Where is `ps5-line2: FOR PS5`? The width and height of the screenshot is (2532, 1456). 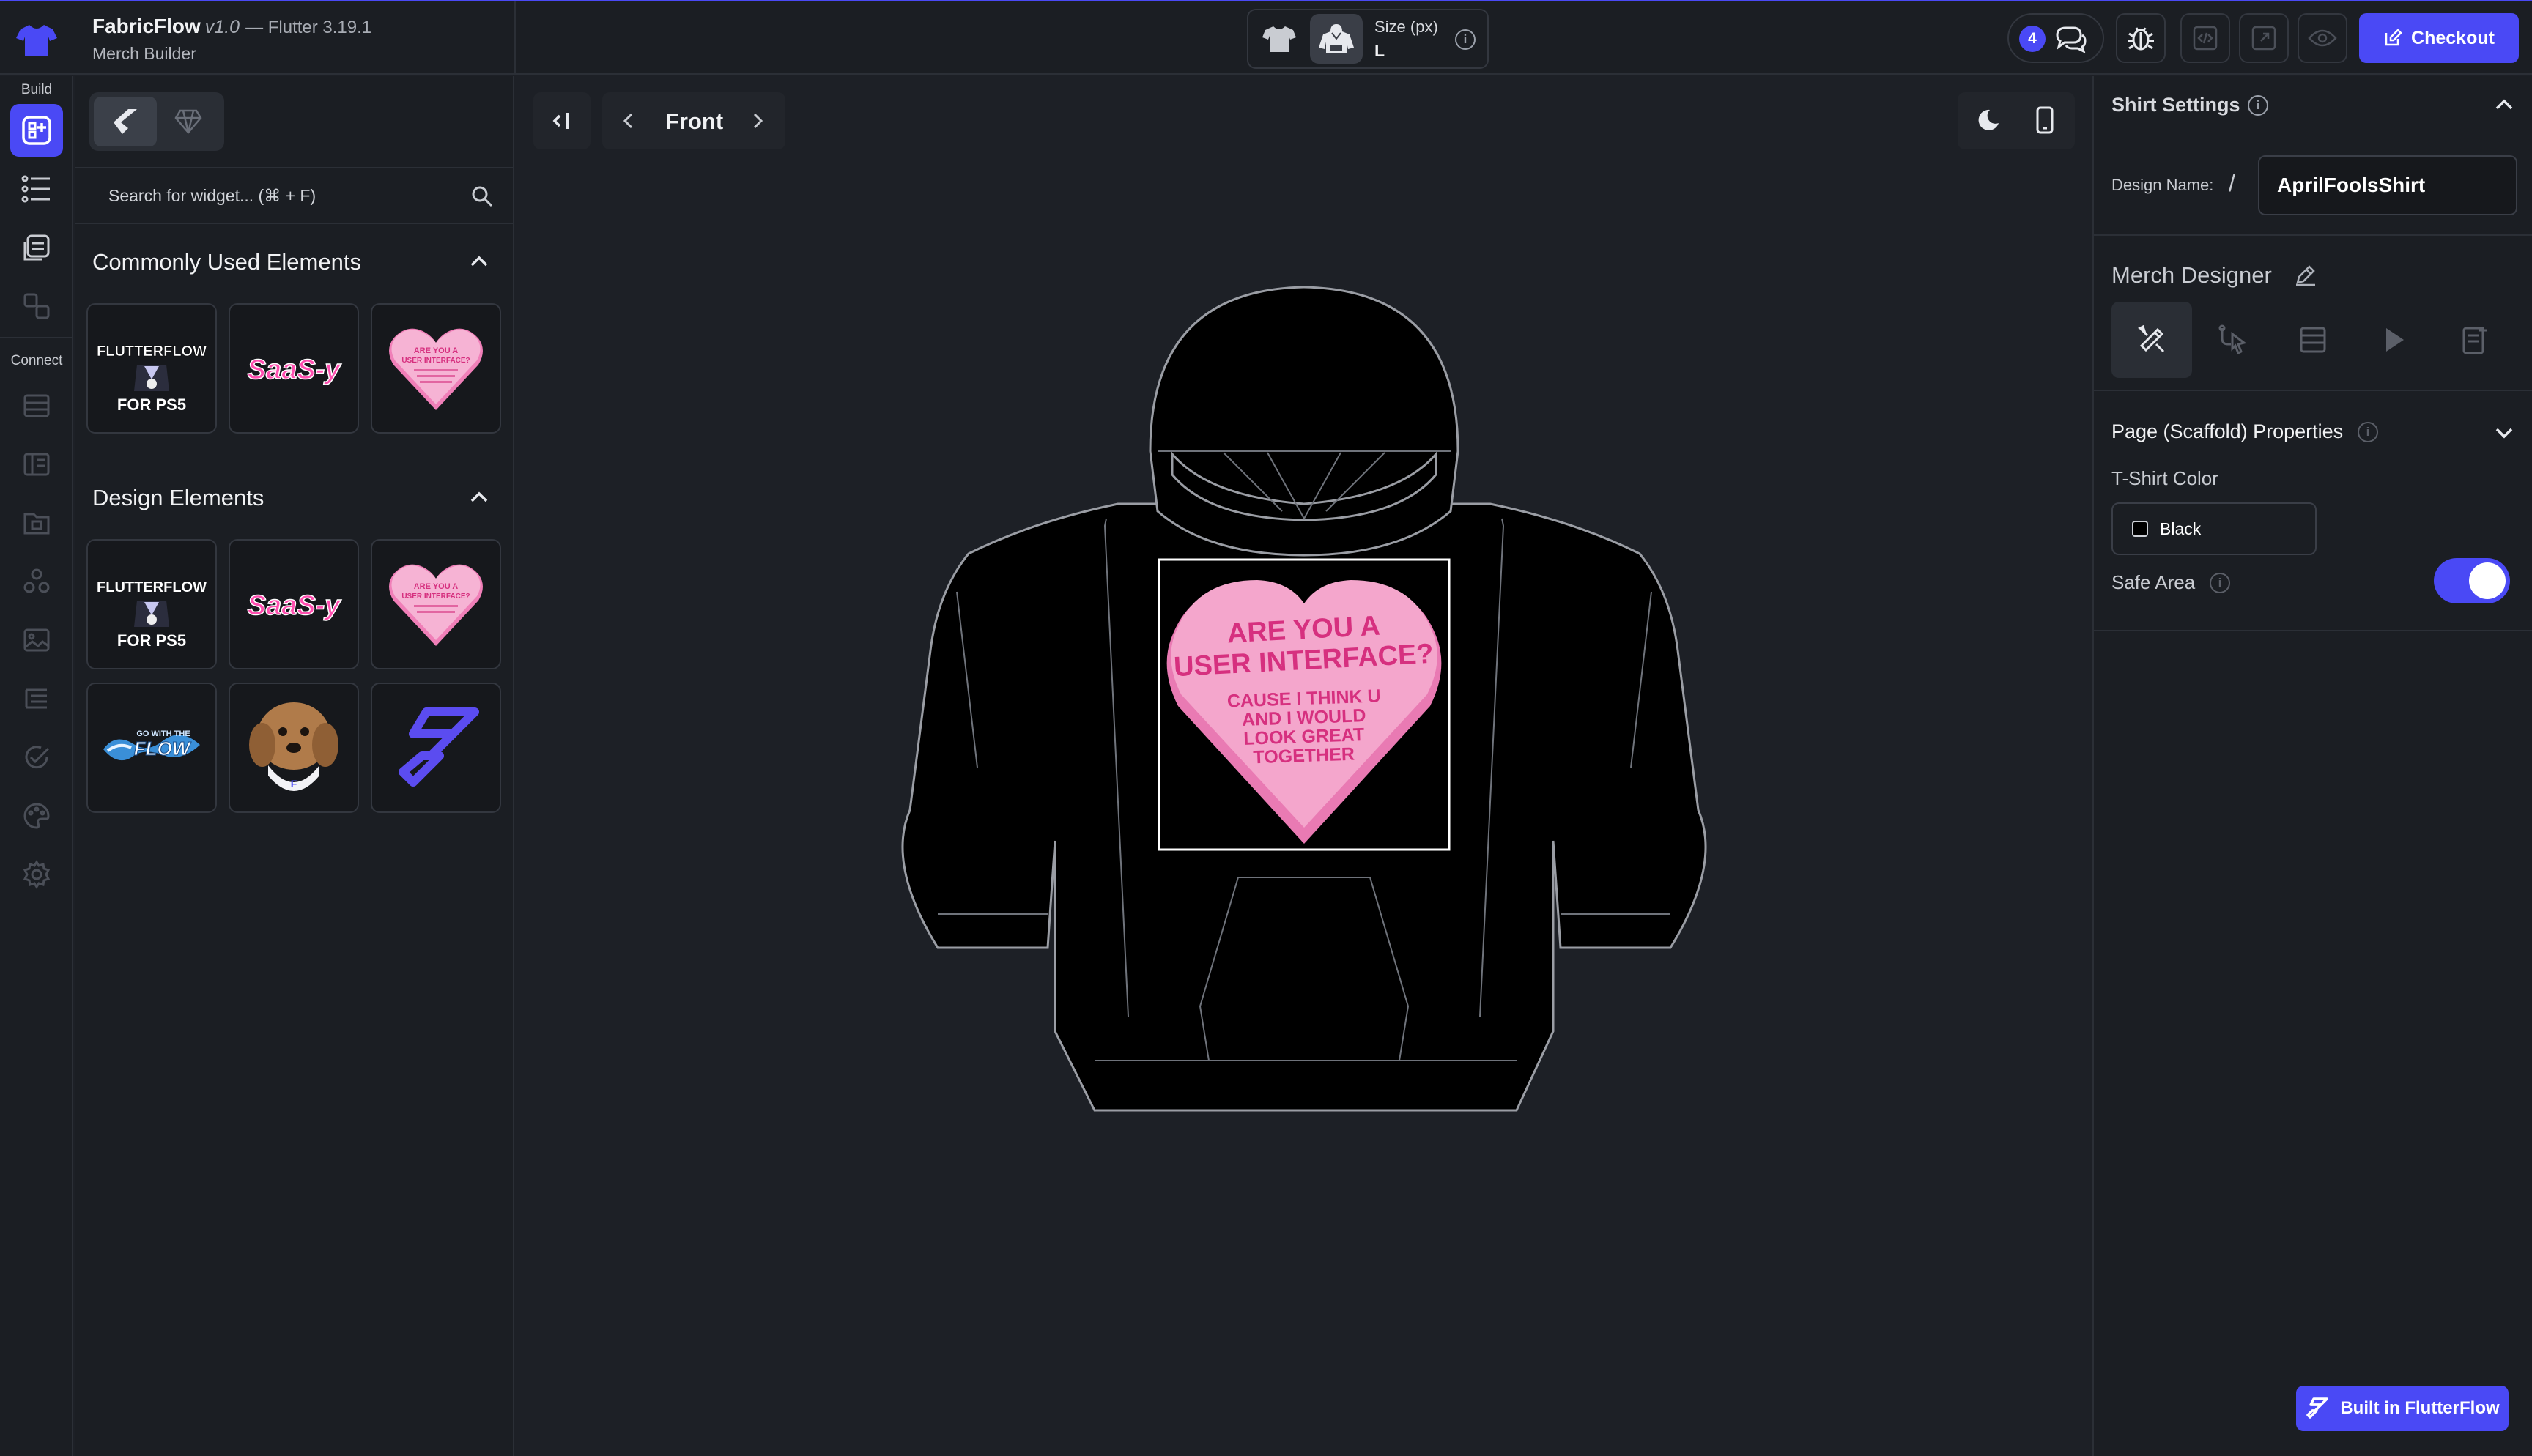
ps5-line2: FOR PS5 is located at coordinates (151, 404).